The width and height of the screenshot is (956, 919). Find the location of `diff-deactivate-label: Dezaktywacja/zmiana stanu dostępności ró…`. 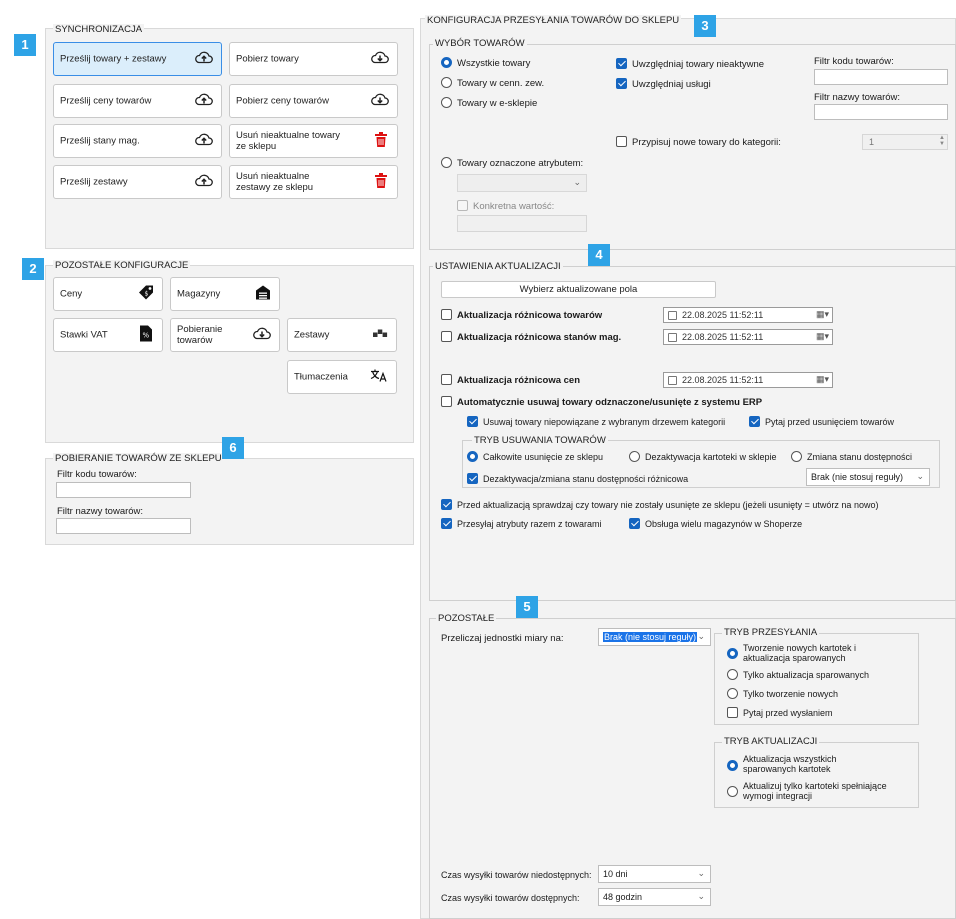

diff-deactivate-label: Dezaktywacja/zmiana stanu dostępności ró… is located at coordinates (586, 479).